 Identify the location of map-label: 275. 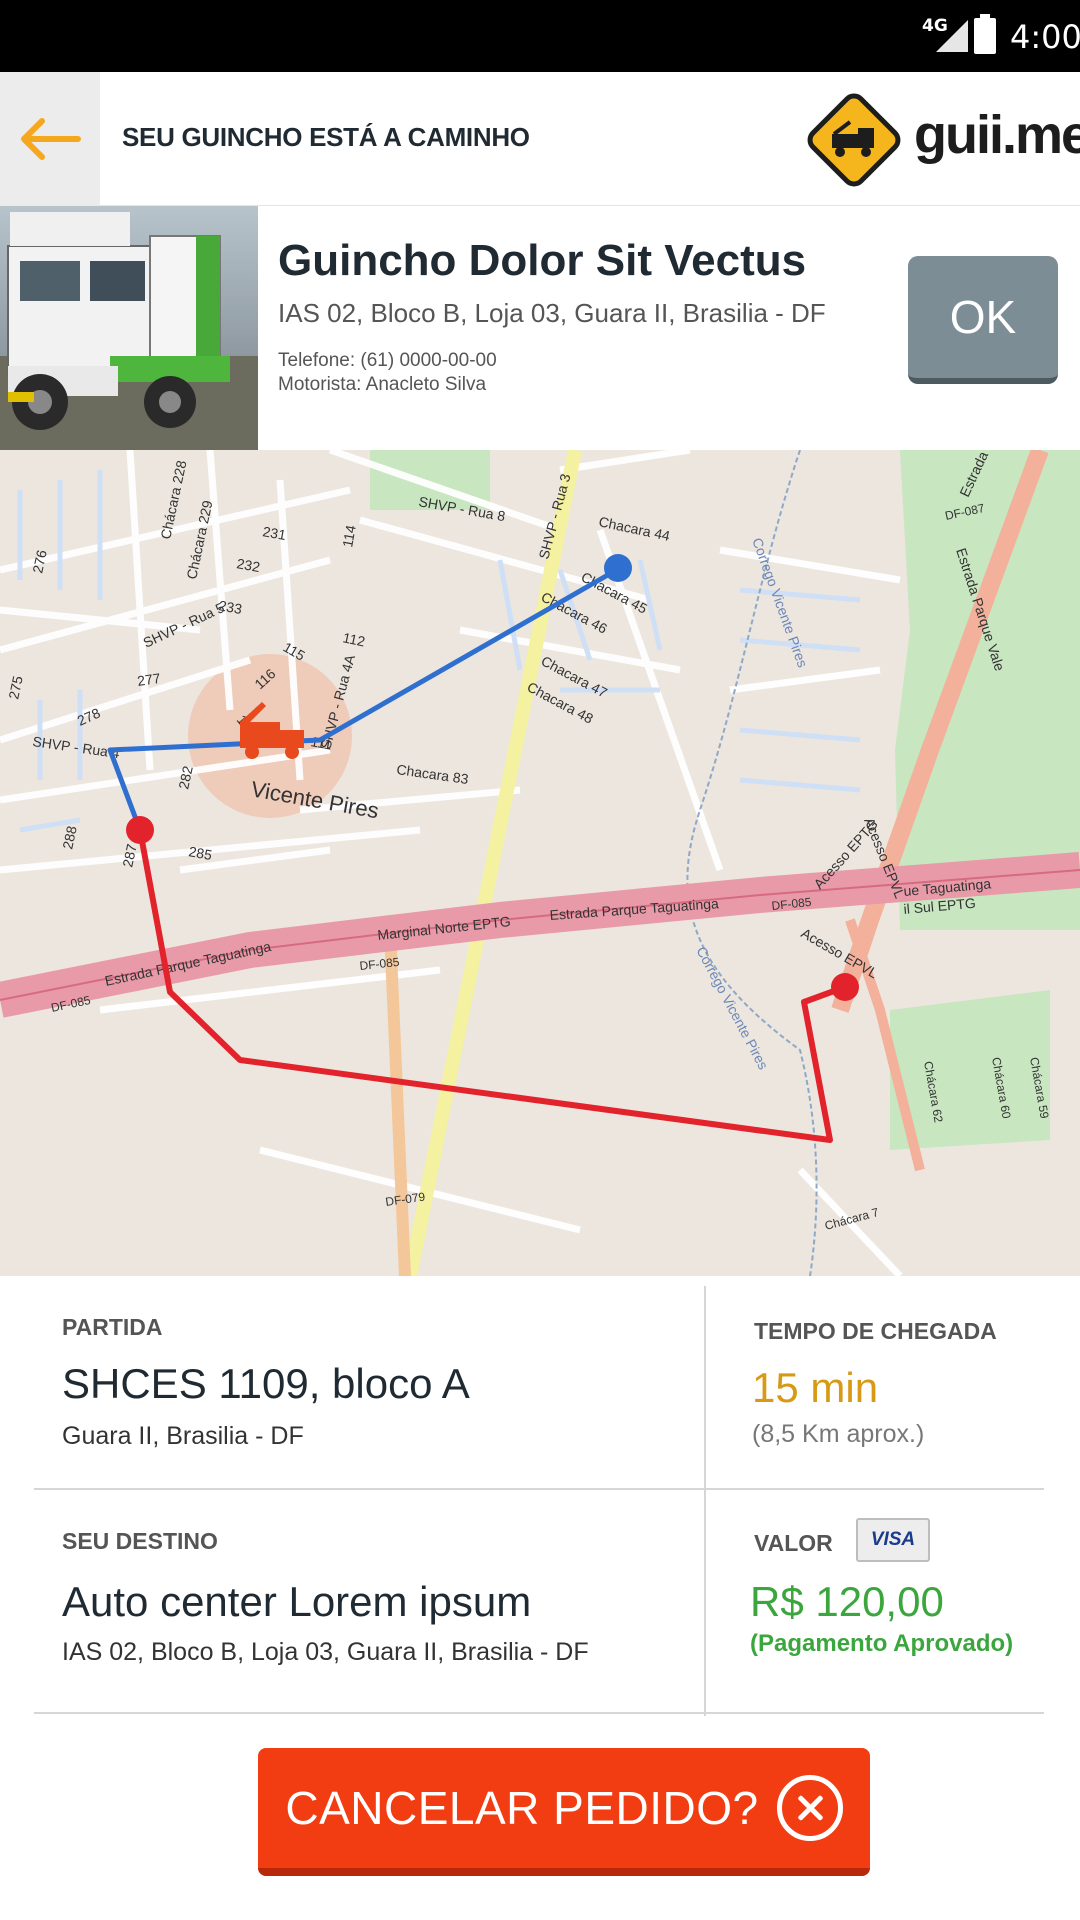
(15, 687).